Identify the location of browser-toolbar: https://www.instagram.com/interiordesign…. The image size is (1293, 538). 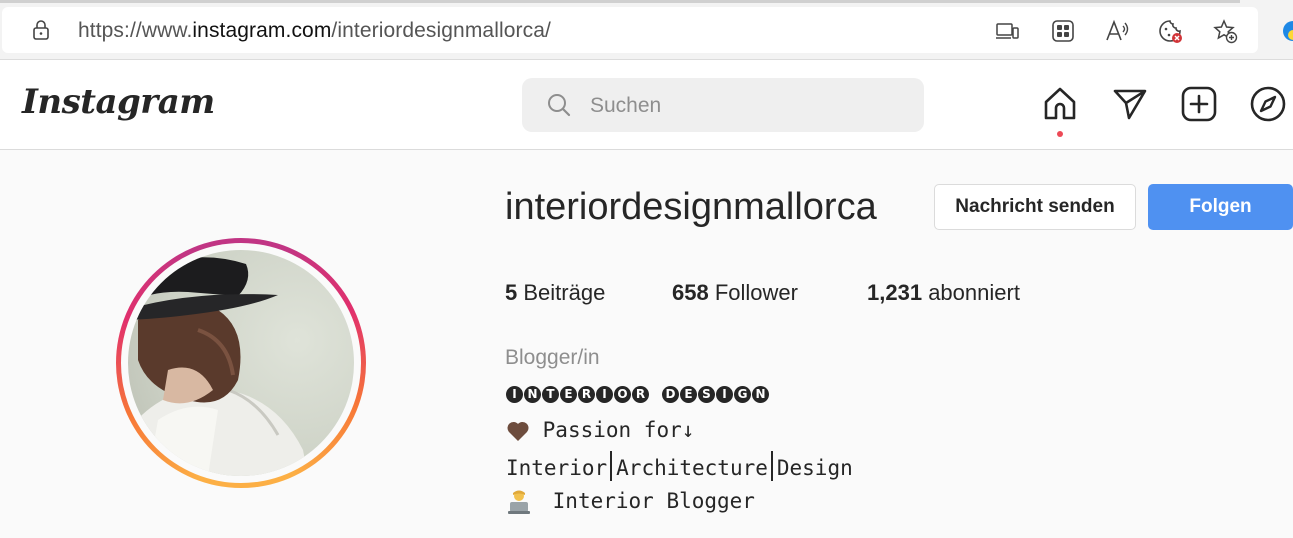
(646, 30).